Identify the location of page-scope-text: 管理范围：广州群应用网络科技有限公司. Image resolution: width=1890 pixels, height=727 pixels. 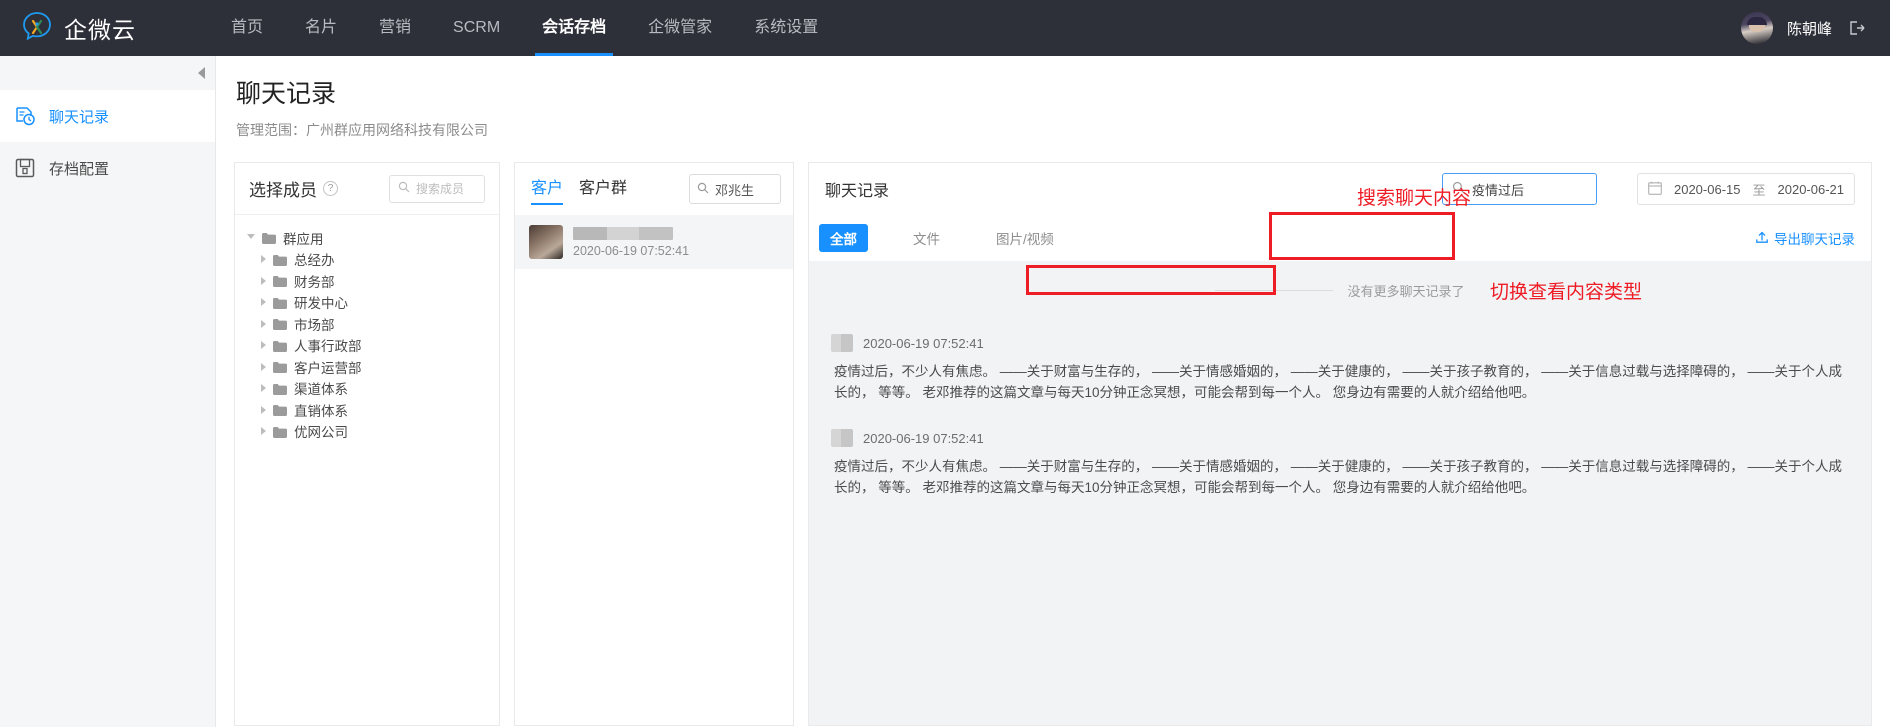
(362, 130).